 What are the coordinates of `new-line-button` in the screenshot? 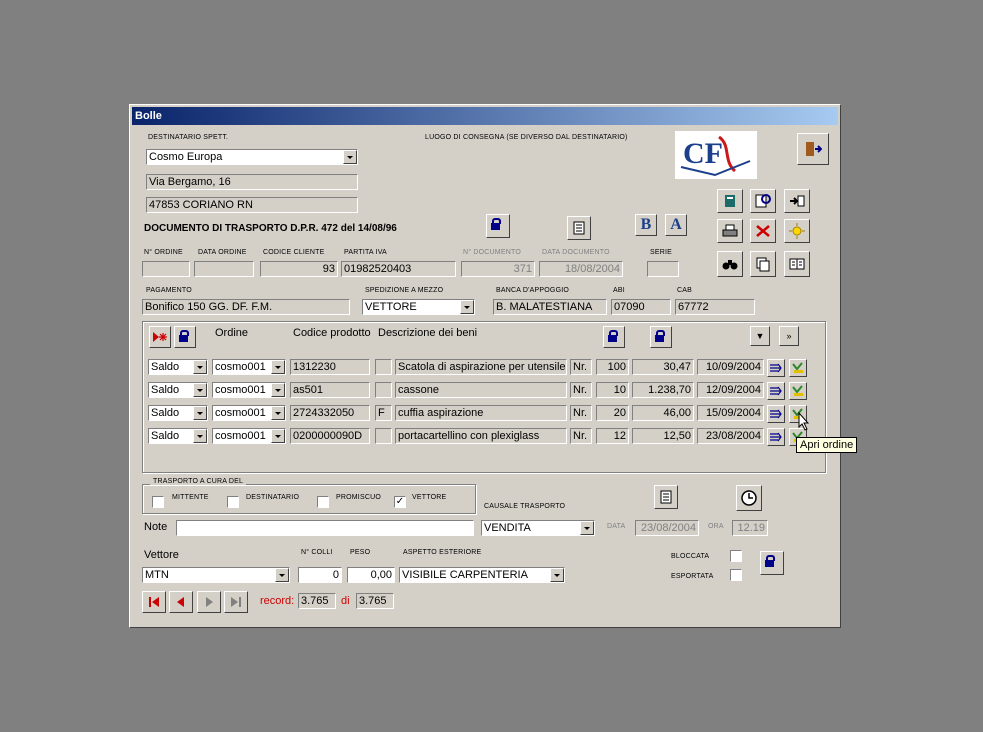 It's located at (160, 337).